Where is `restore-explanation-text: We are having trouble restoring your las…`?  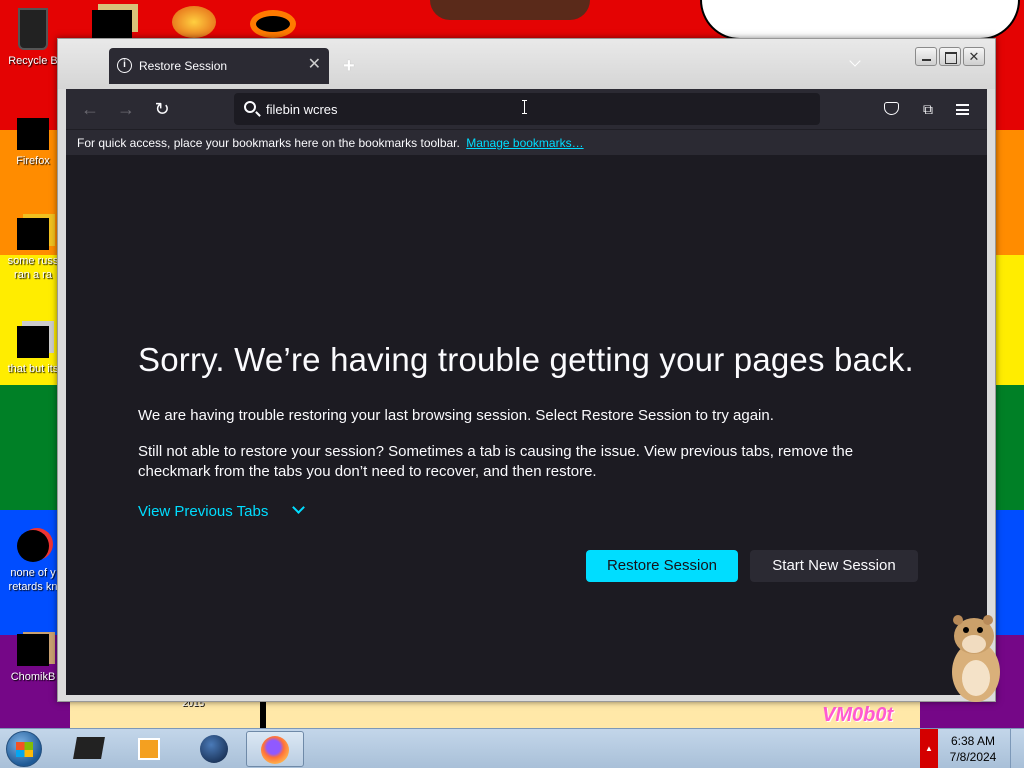 restore-explanation-text: We are having trouble restoring your las… is located at coordinates (456, 415).